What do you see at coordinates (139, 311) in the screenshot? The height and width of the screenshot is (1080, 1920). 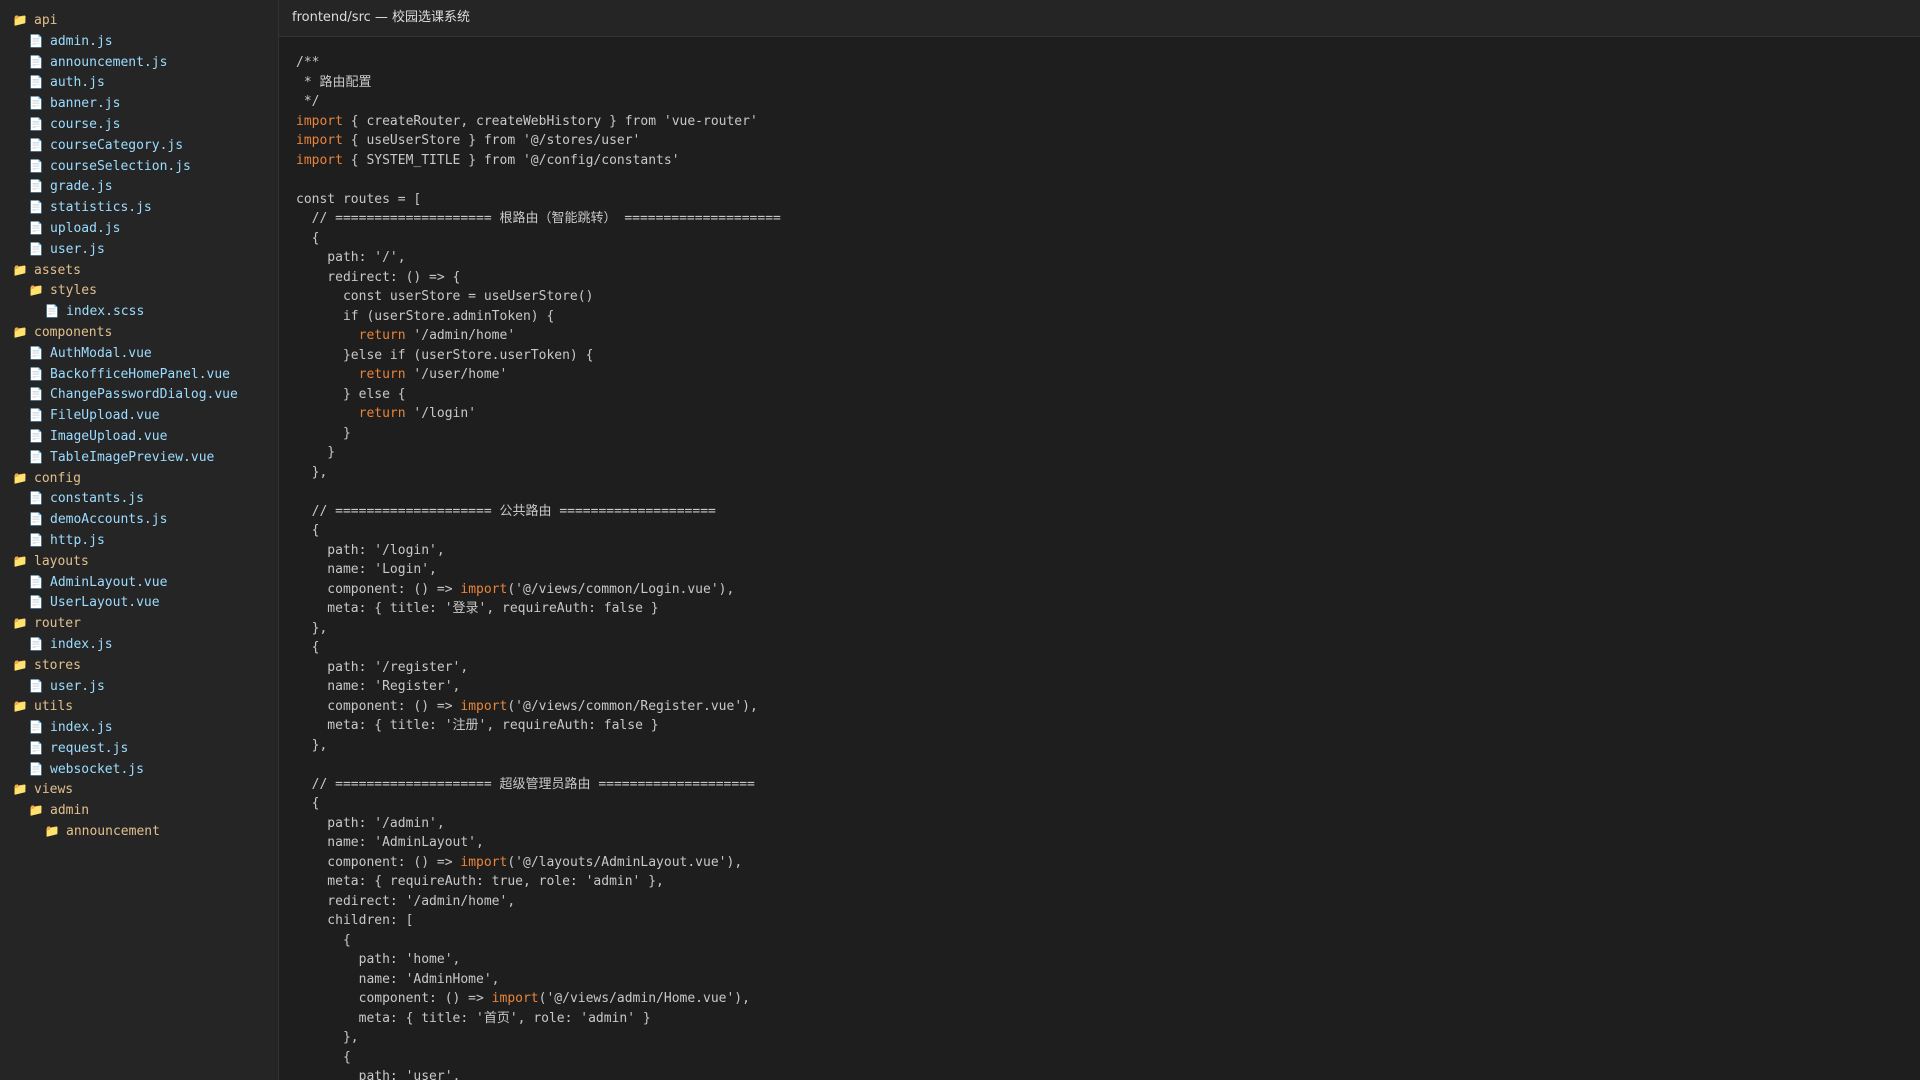 I see `tree-file: index.scss` at bounding box center [139, 311].